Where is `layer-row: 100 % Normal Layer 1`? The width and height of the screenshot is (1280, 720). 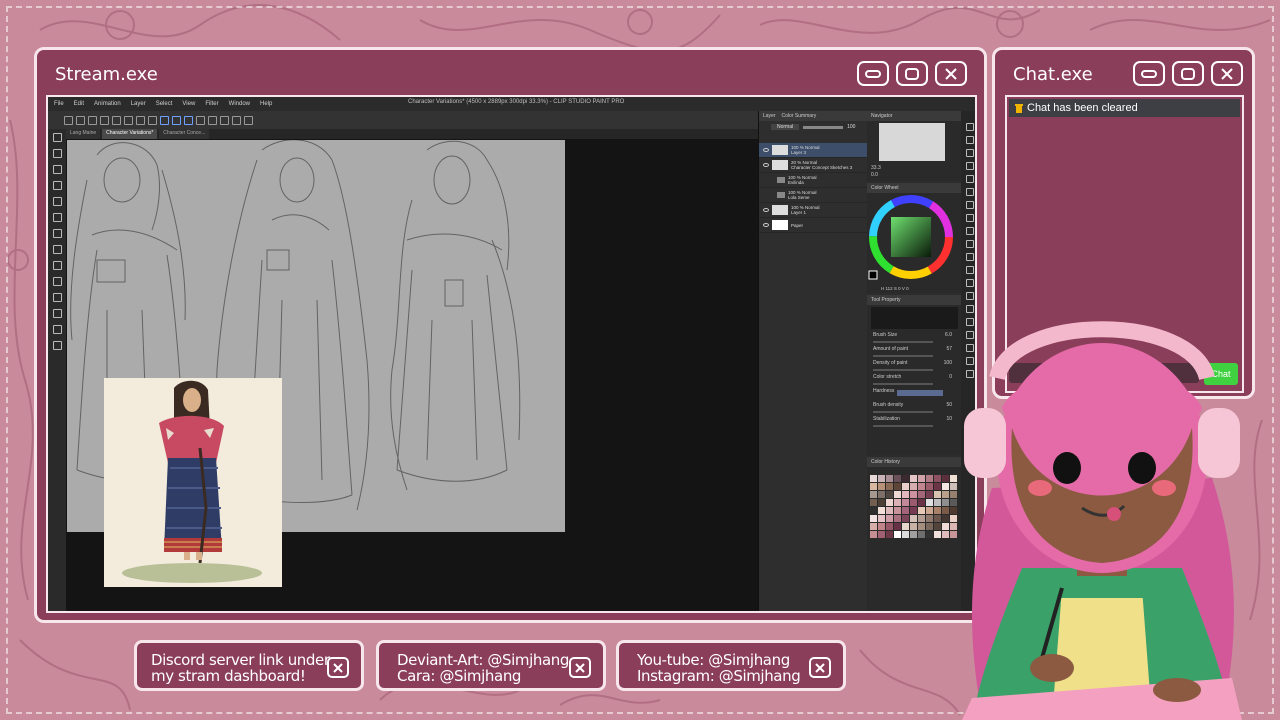 layer-row: 100 % Normal Layer 1 is located at coordinates (813, 210).